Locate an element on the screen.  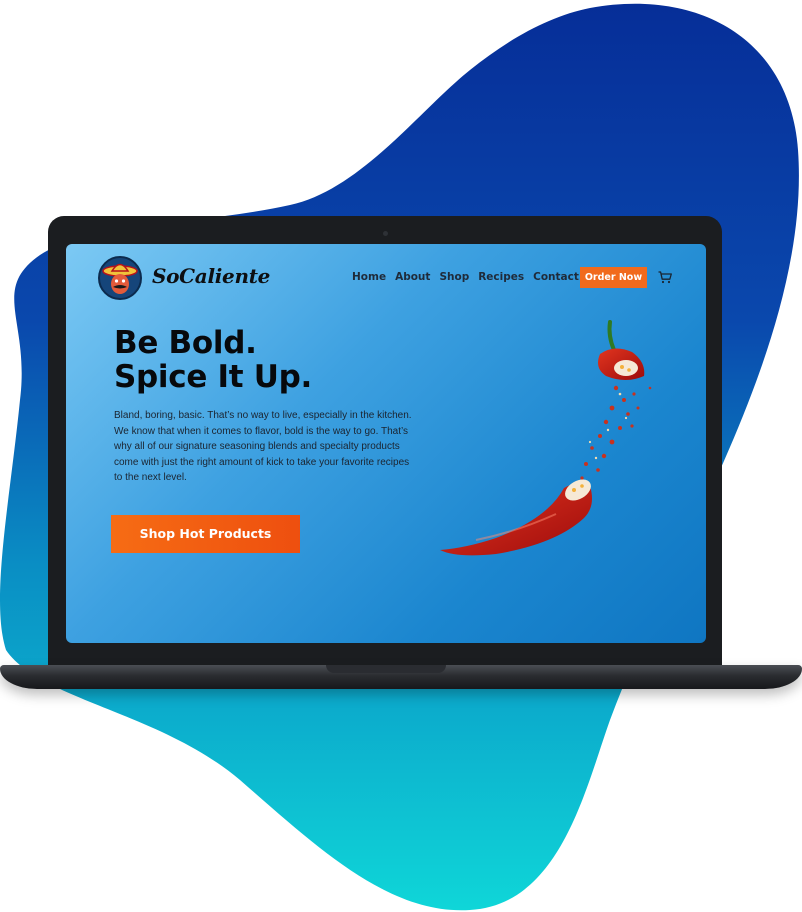
nav-home: Home is located at coordinates (369, 277).